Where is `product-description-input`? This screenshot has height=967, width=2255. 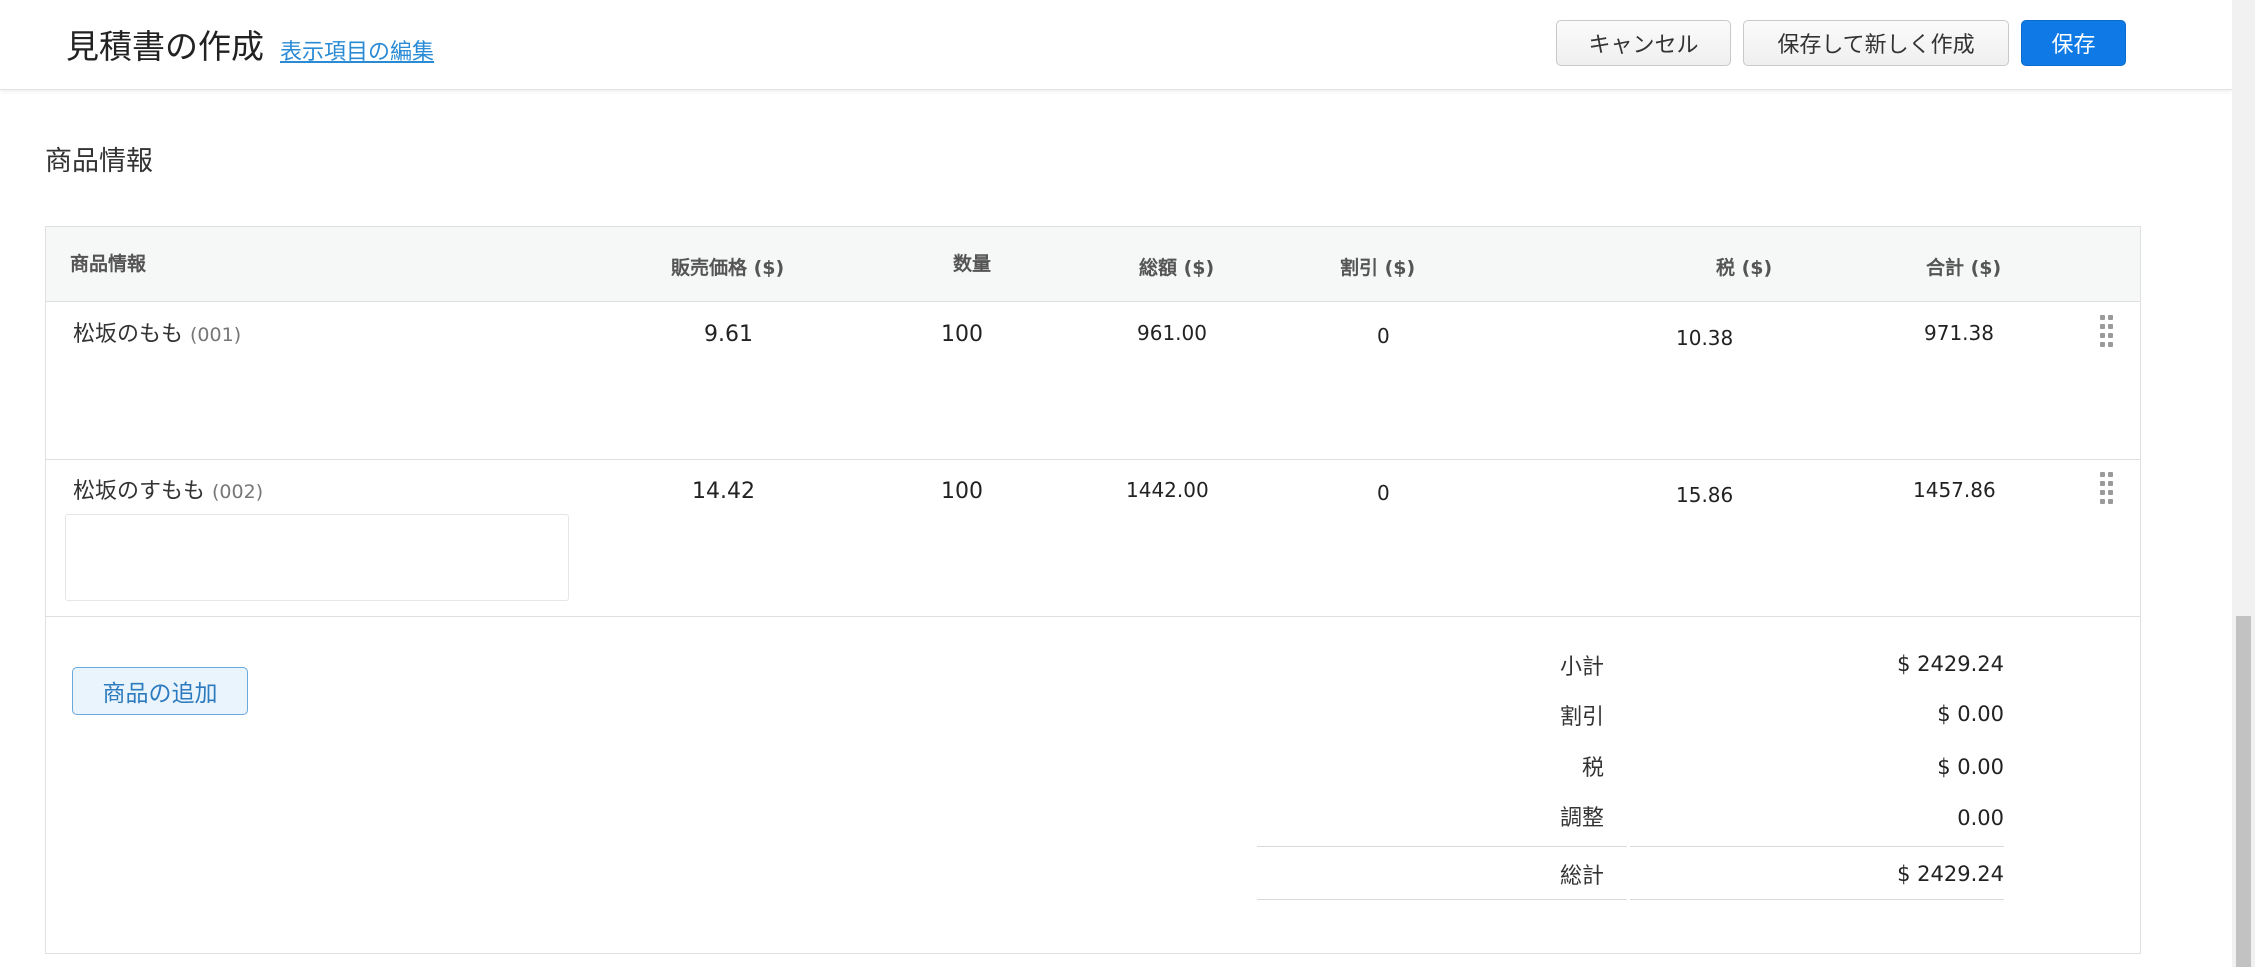 product-description-input is located at coordinates (317, 557).